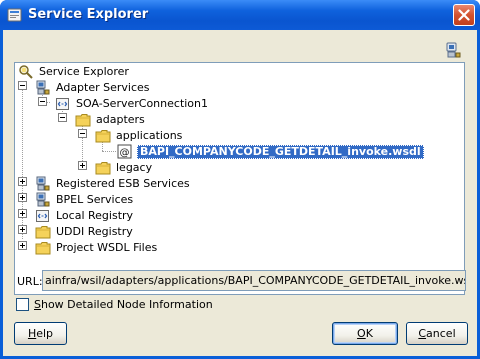 The image size is (480, 359). I want to click on tree-node-project-wsdl: Project WSDL Files, so click(96, 248).